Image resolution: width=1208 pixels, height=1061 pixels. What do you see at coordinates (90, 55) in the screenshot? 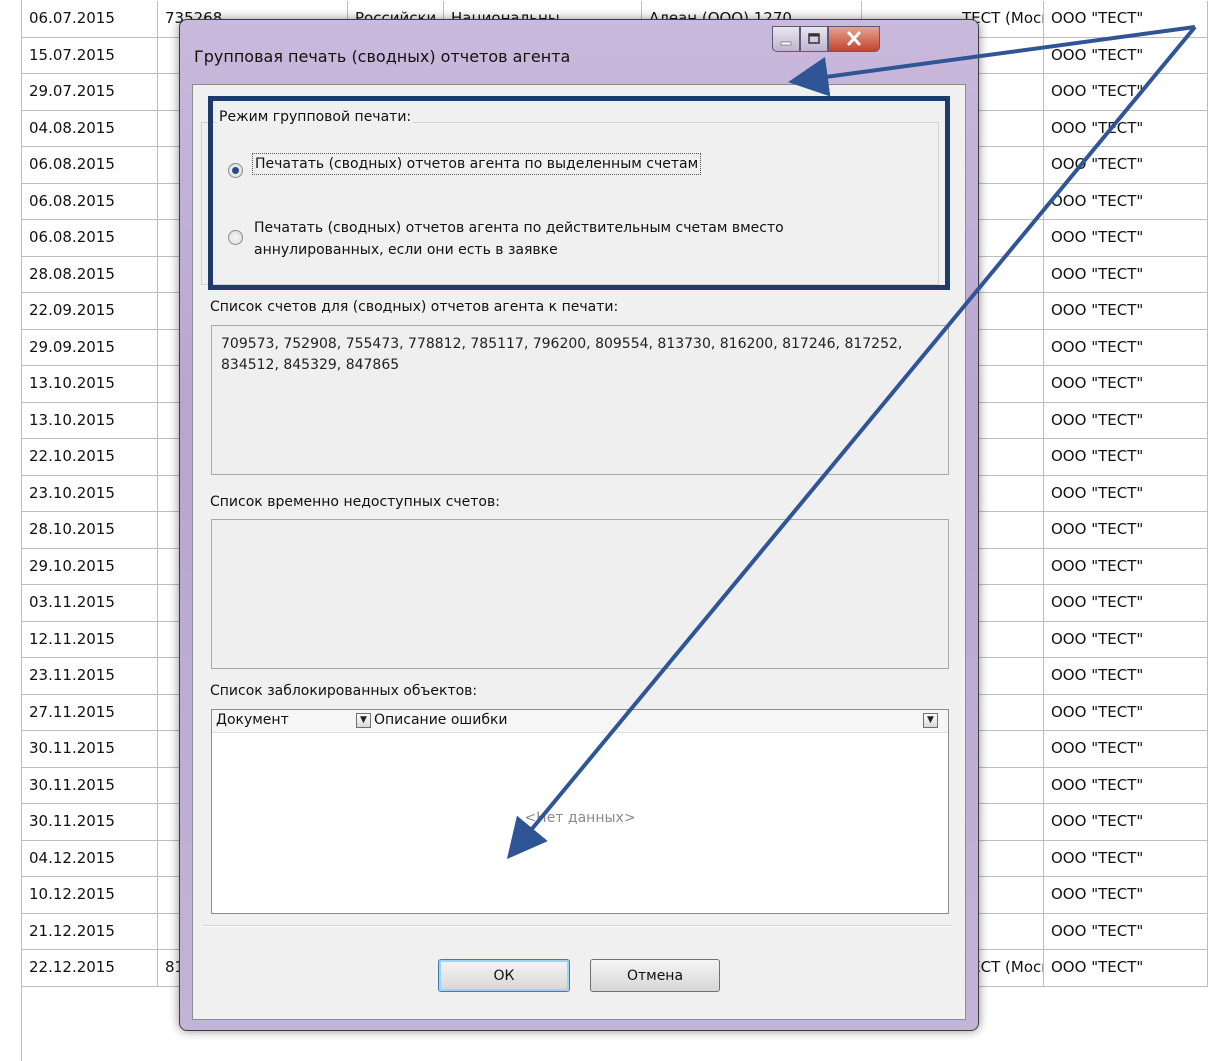
I see `grid-cell-date: 15.07.2015` at bounding box center [90, 55].